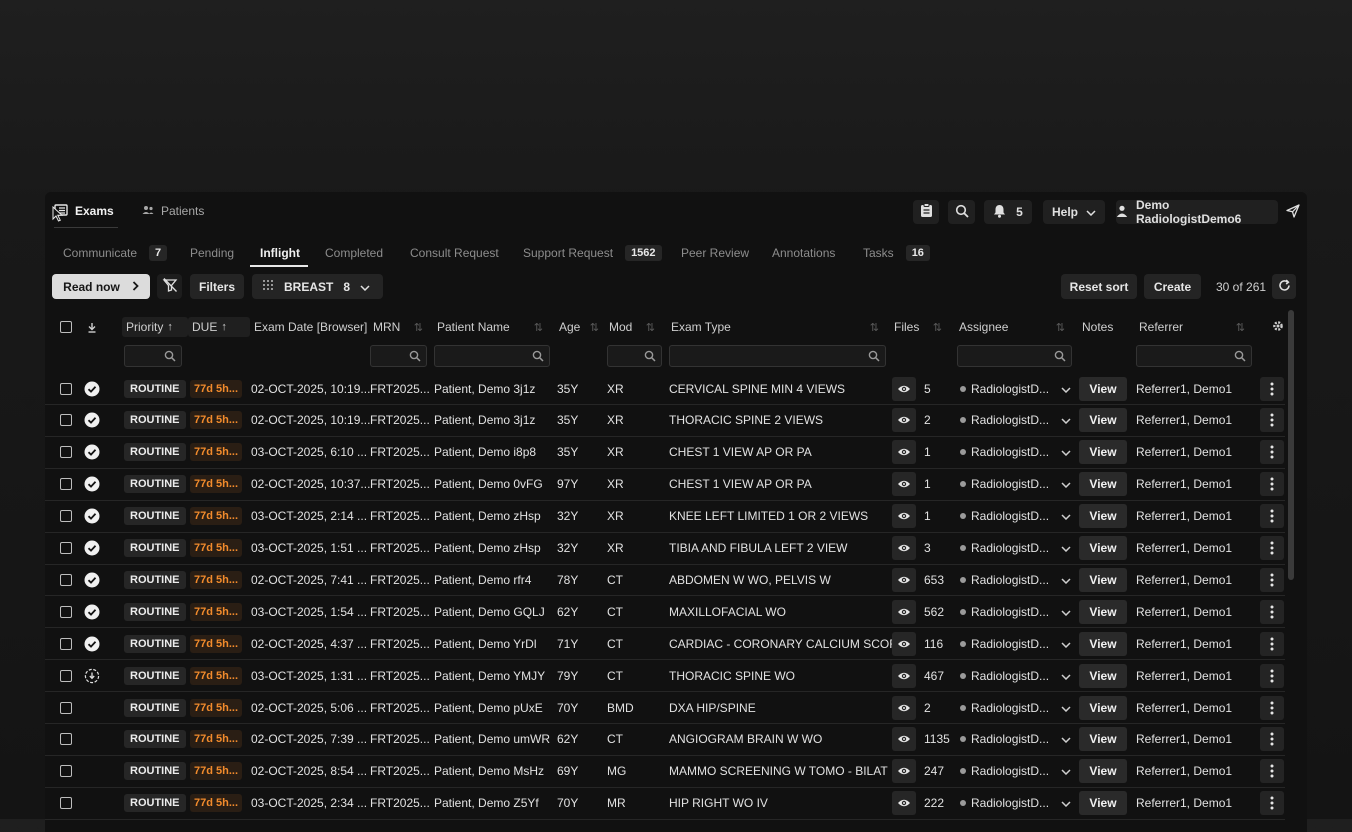 The image size is (1352, 832). I want to click on tab-support-request: Support Request 1562, so click(592, 253).